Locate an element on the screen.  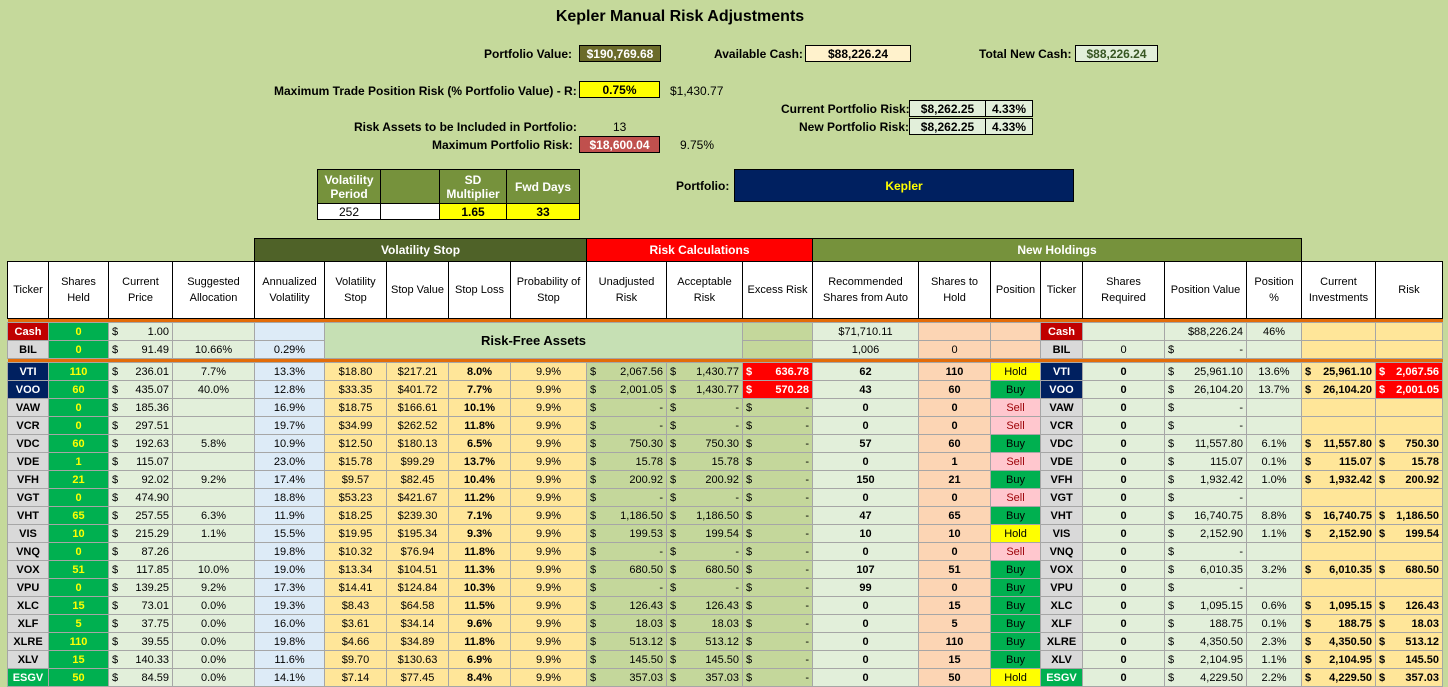
new-risk-pct-cell: 4.33% is located at coordinates (1009, 126).